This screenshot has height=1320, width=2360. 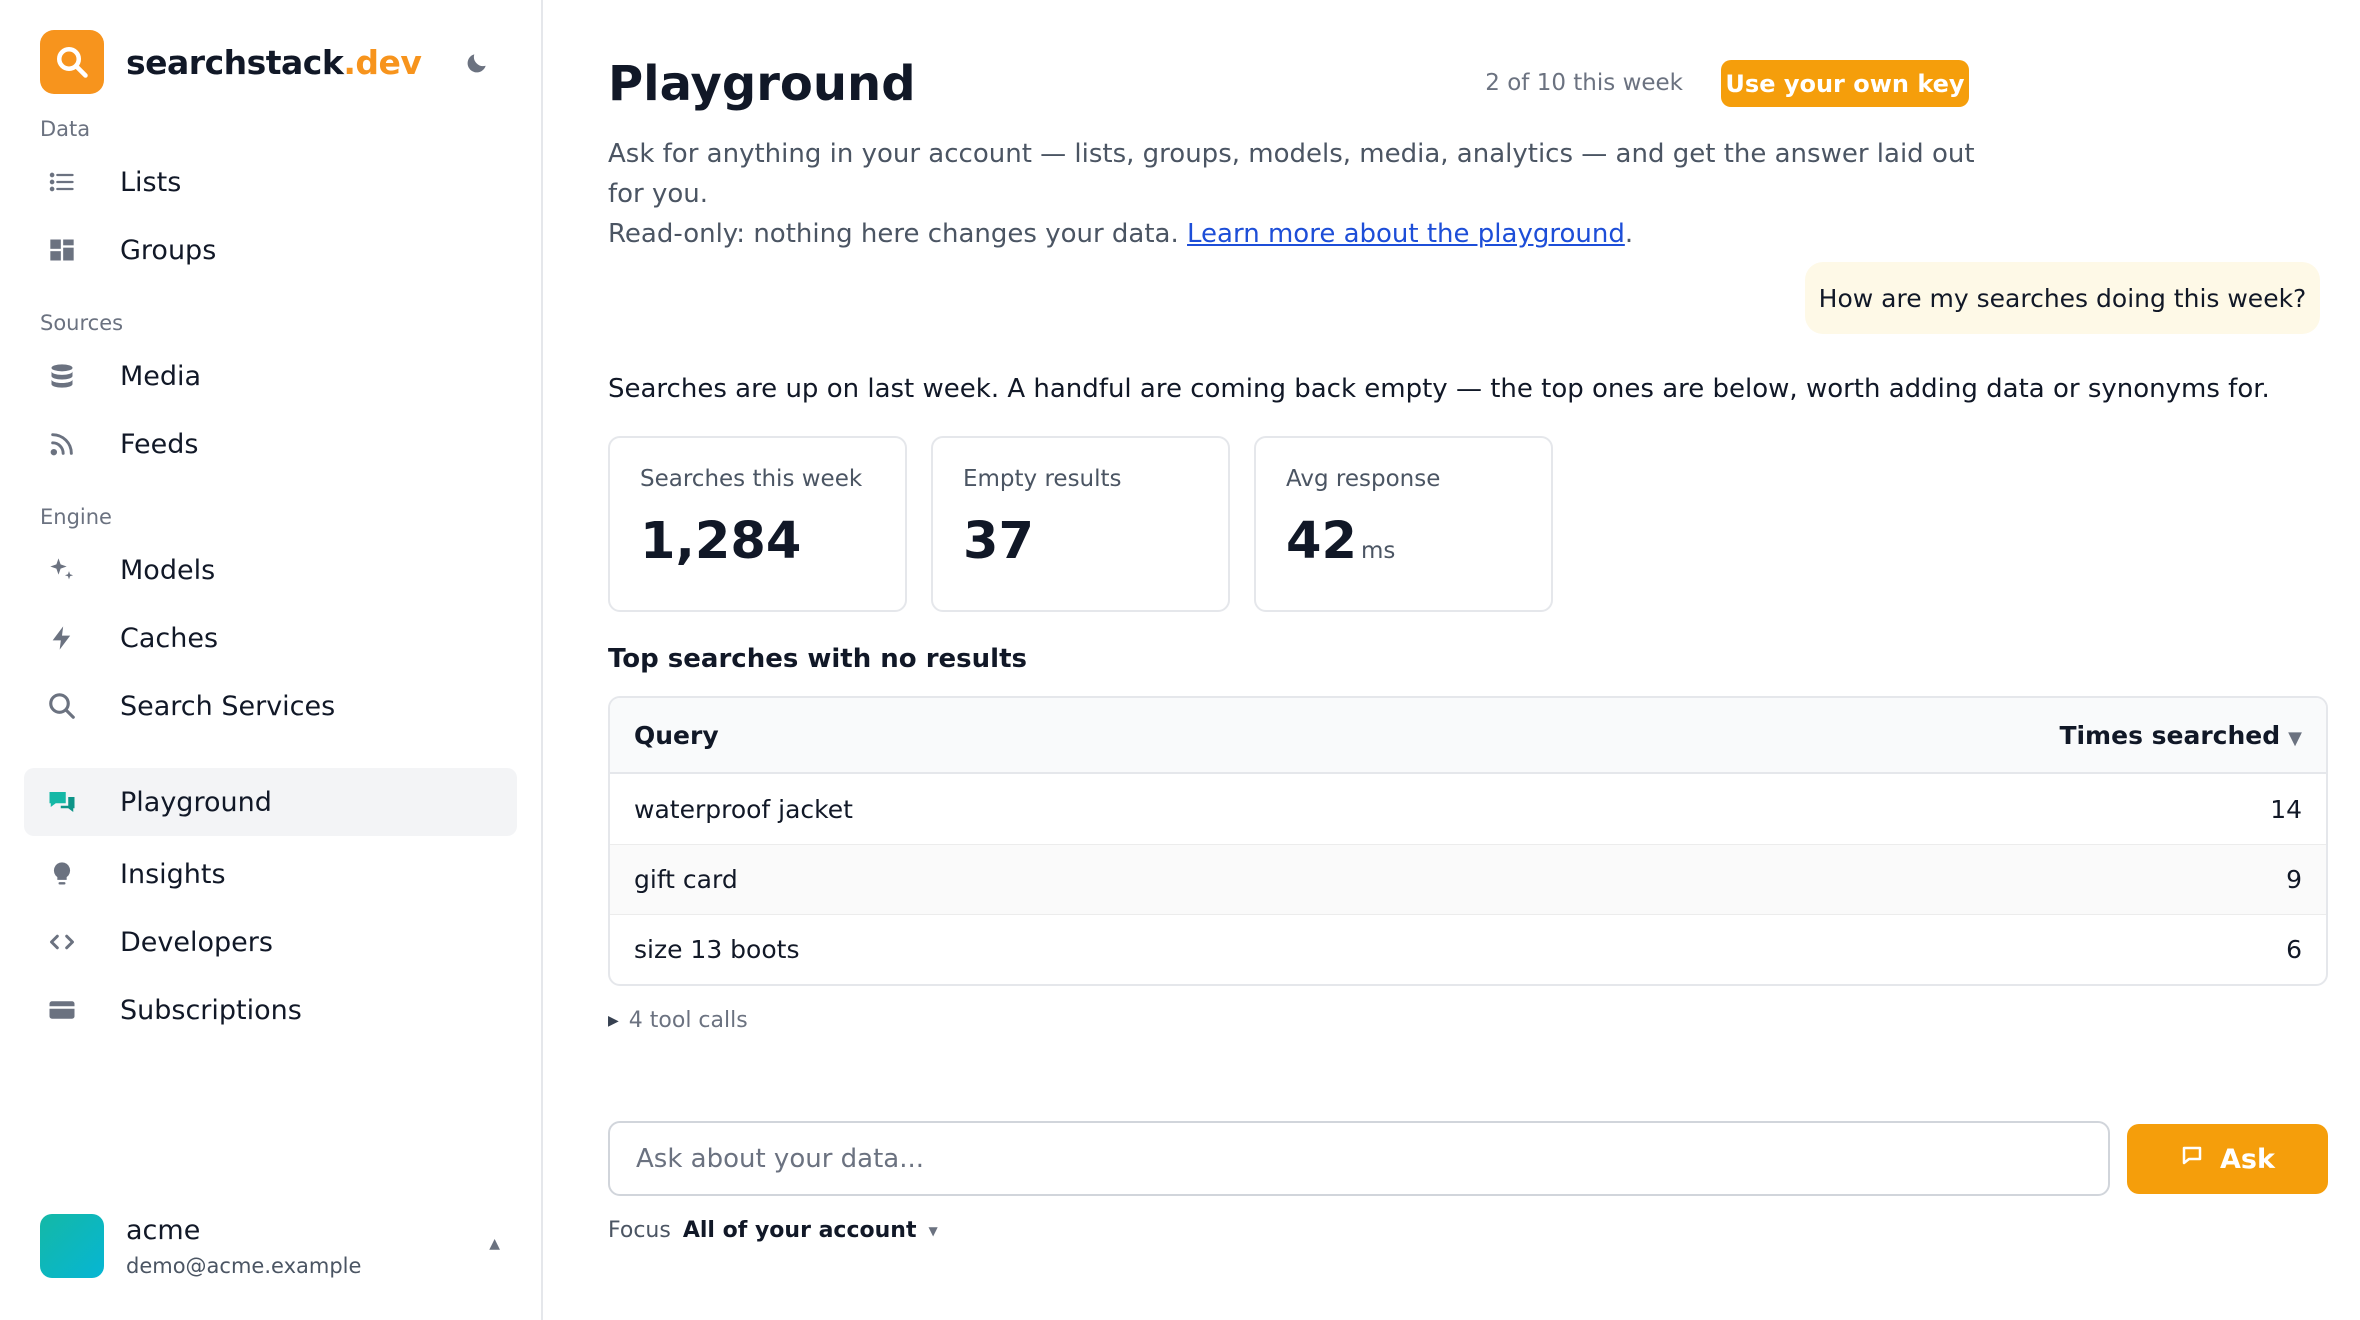 What do you see at coordinates (72, 62) in the screenshot?
I see `search-logo-icon` at bounding box center [72, 62].